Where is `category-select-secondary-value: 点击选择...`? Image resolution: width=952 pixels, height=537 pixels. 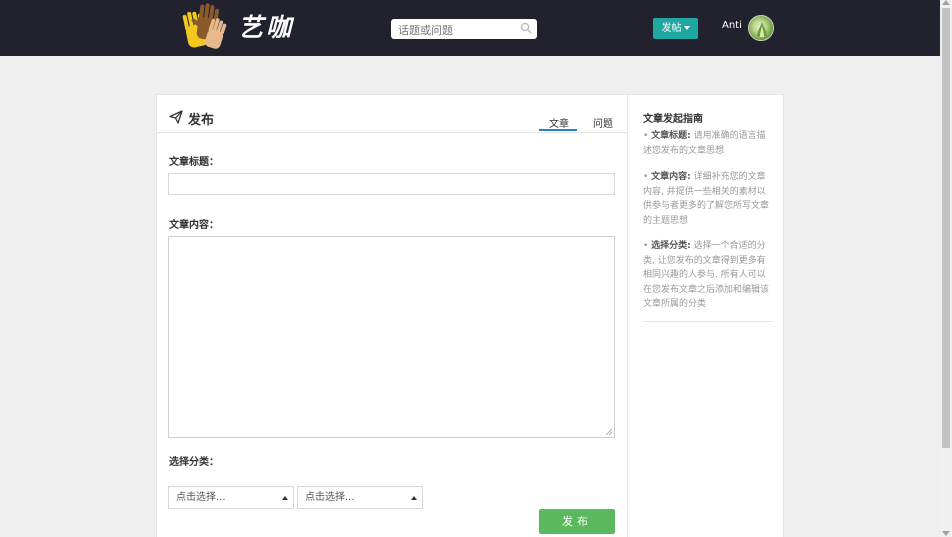 category-select-secondary-value: 点击选择... is located at coordinates (330, 497).